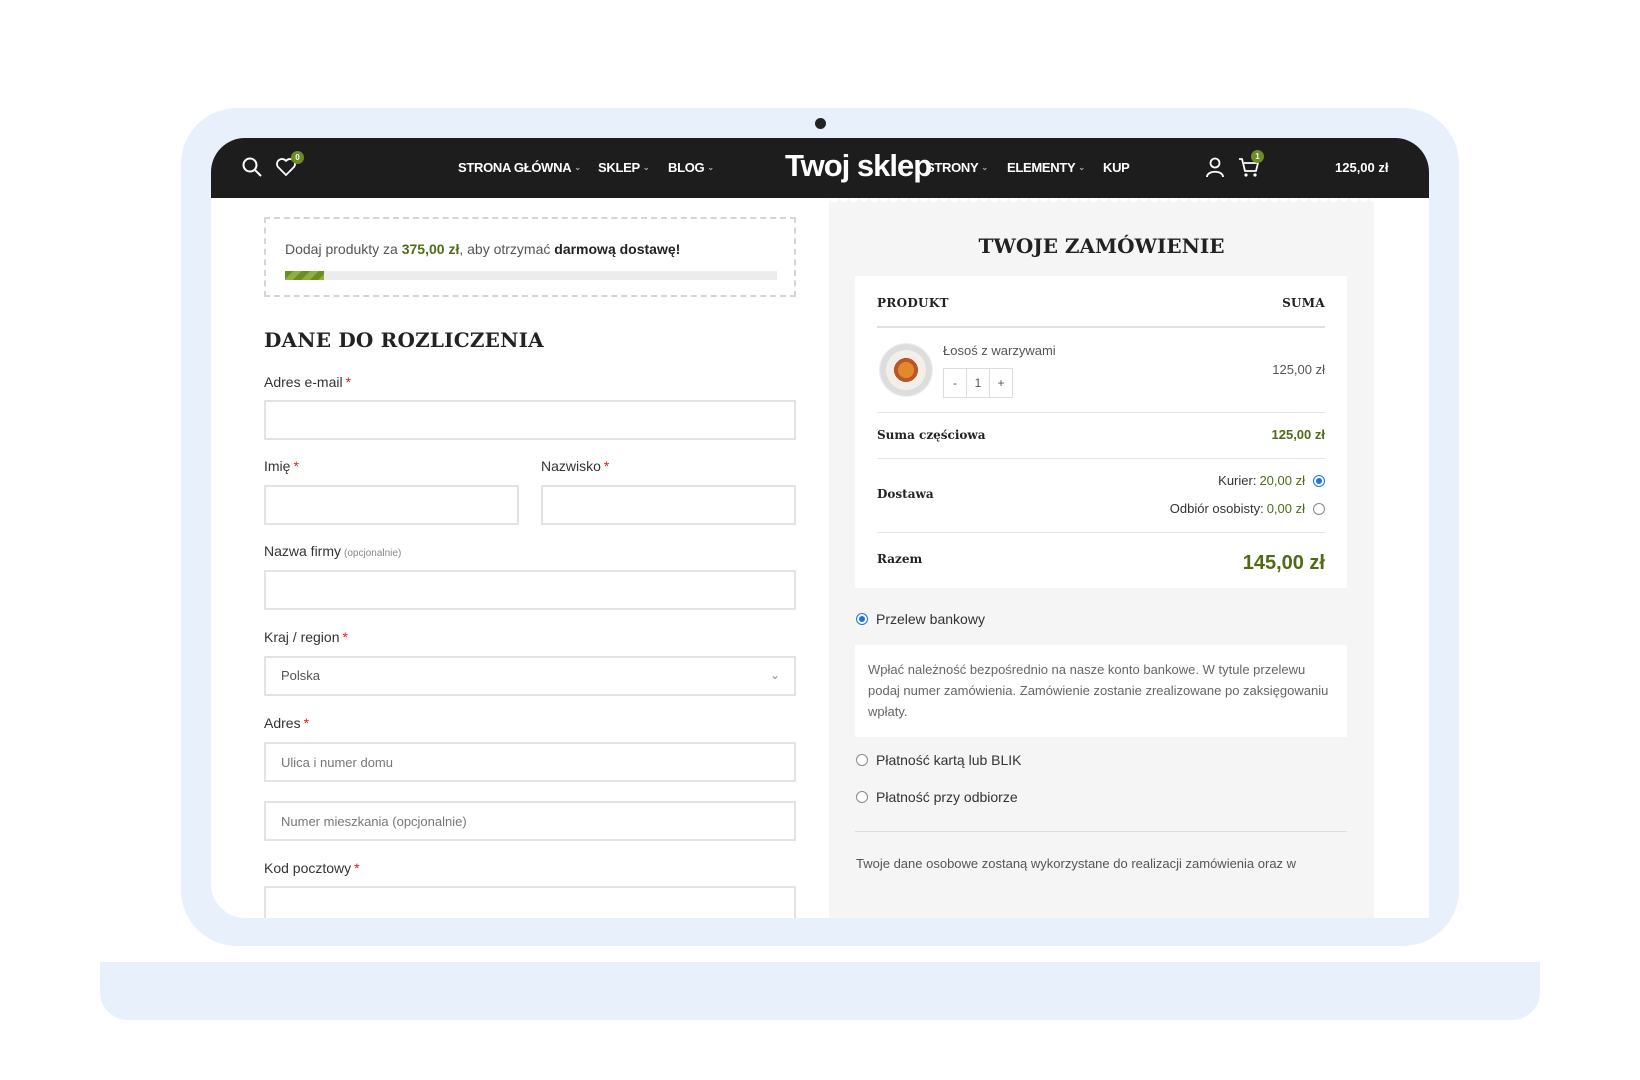 The height and width of the screenshot is (1080, 1640). I want to click on cod-label: Płatność przy odbiorze, so click(947, 797).